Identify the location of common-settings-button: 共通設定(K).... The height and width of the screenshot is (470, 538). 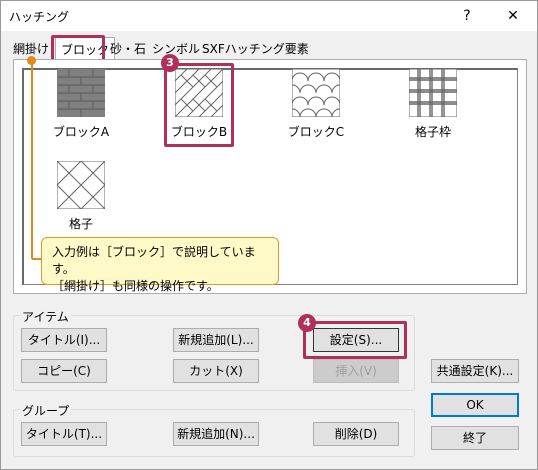
(475, 371).